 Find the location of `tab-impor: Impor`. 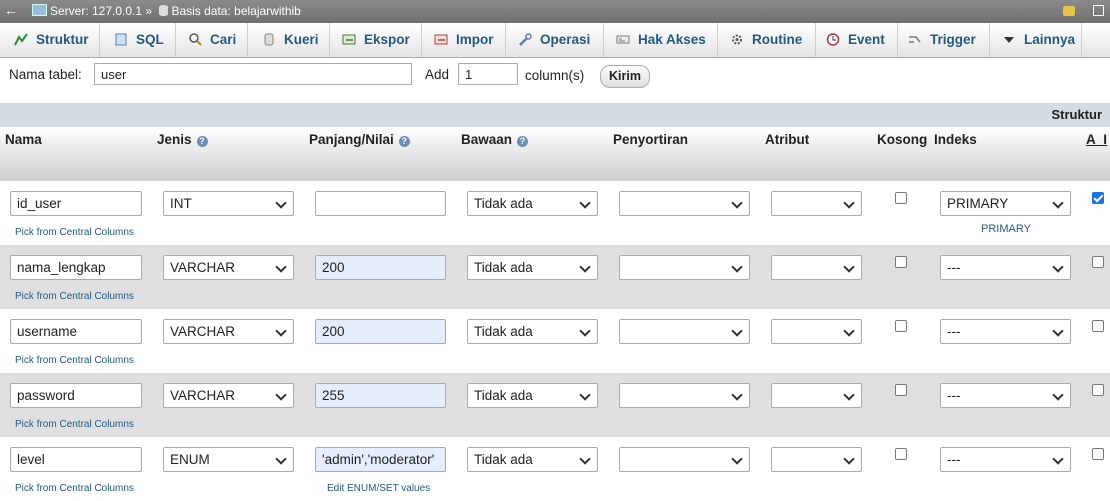

tab-impor: Impor is located at coordinates (464, 40).